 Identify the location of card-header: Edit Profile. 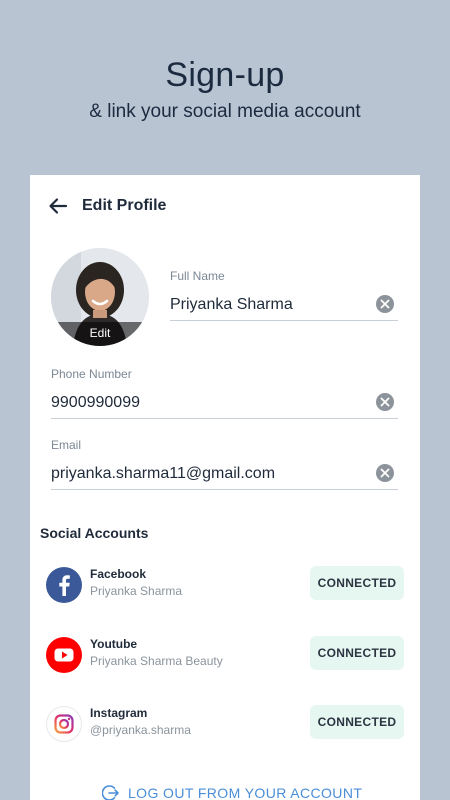
(107, 206).